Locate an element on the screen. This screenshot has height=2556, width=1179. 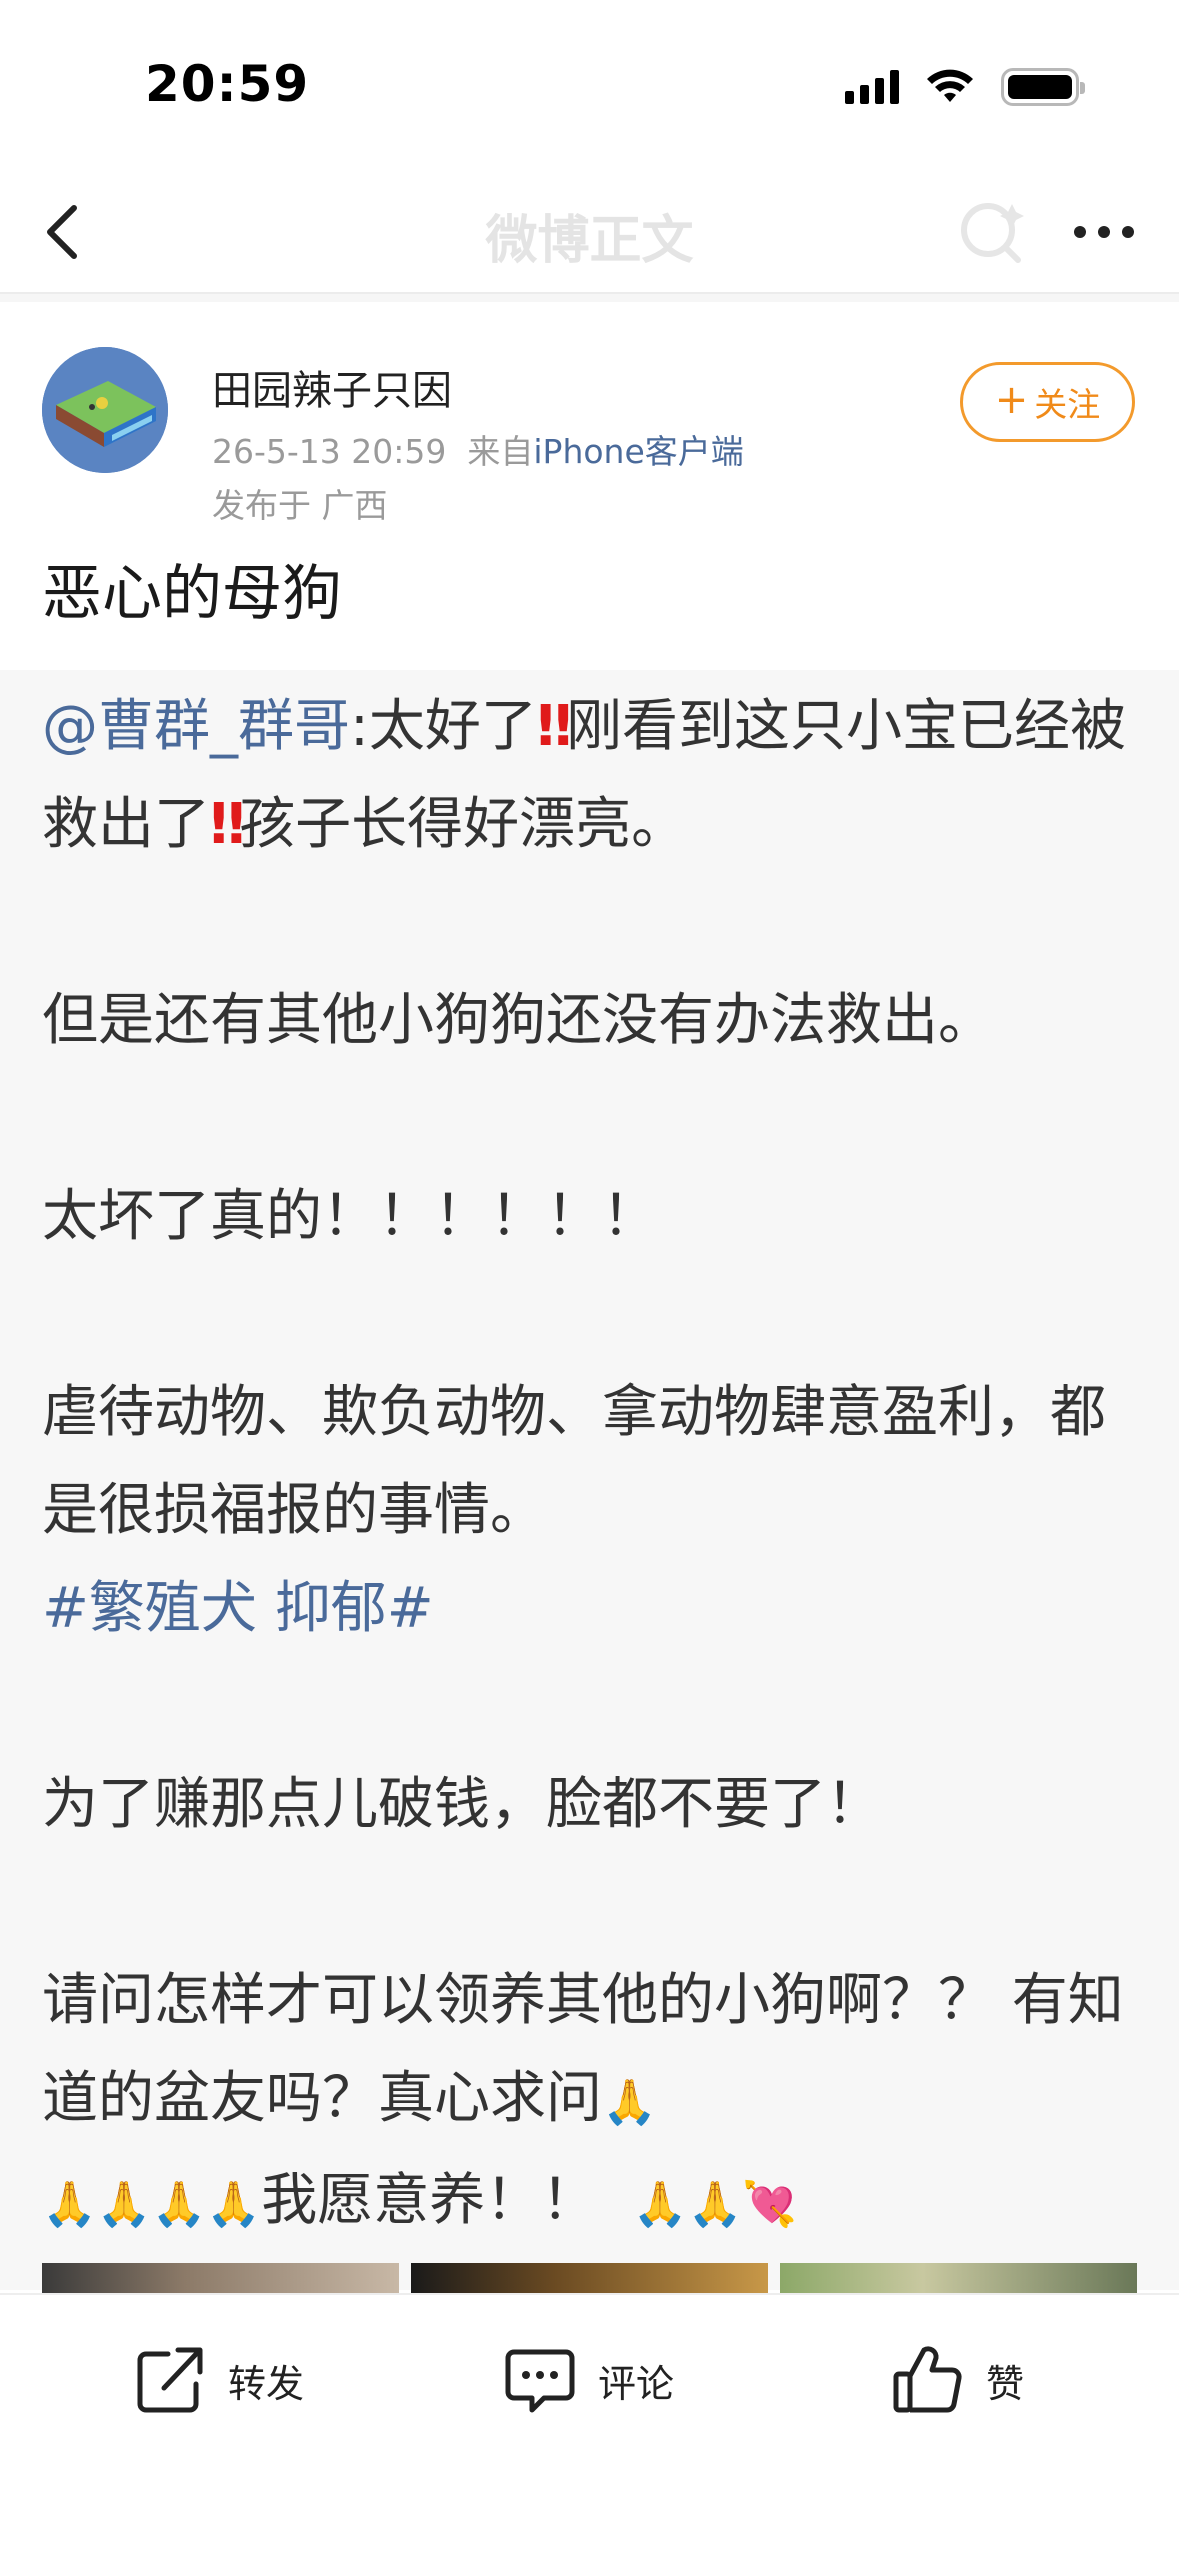
share-icon is located at coordinates (170, 2380).